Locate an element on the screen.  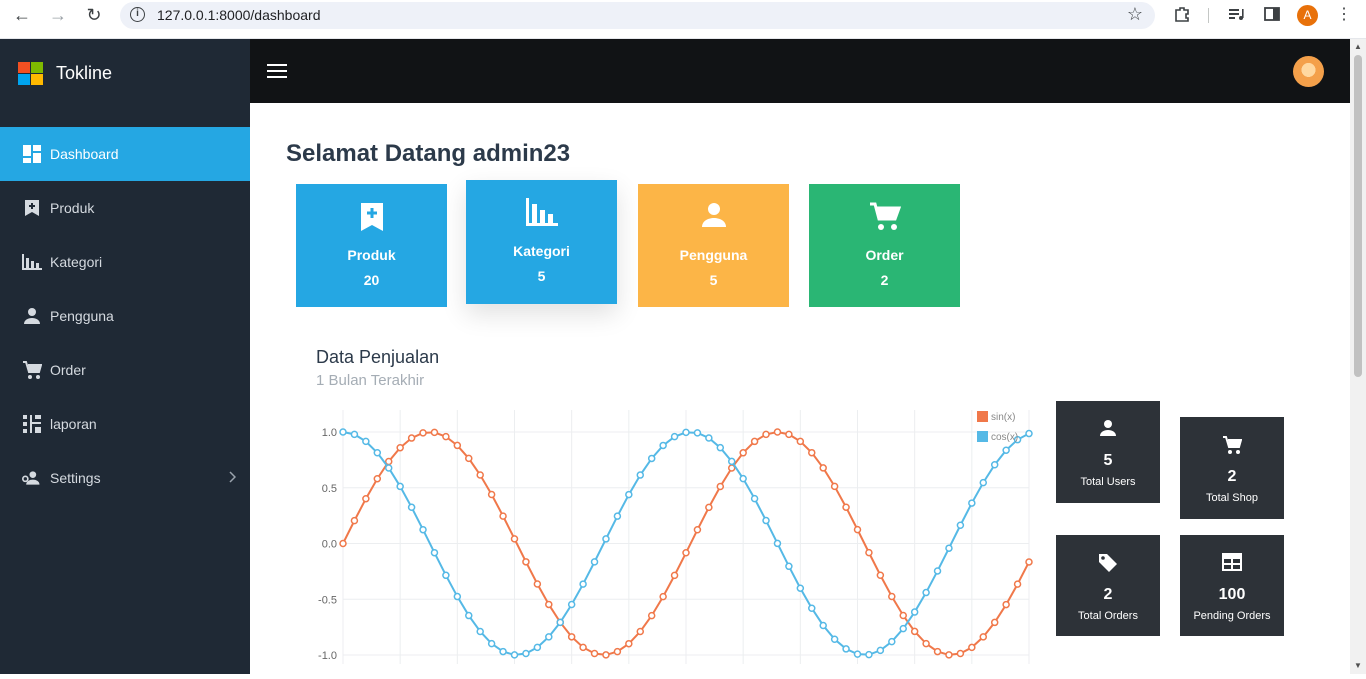
stat-total-shop: 2 Total Shop is located at coordinates (1232, 468).